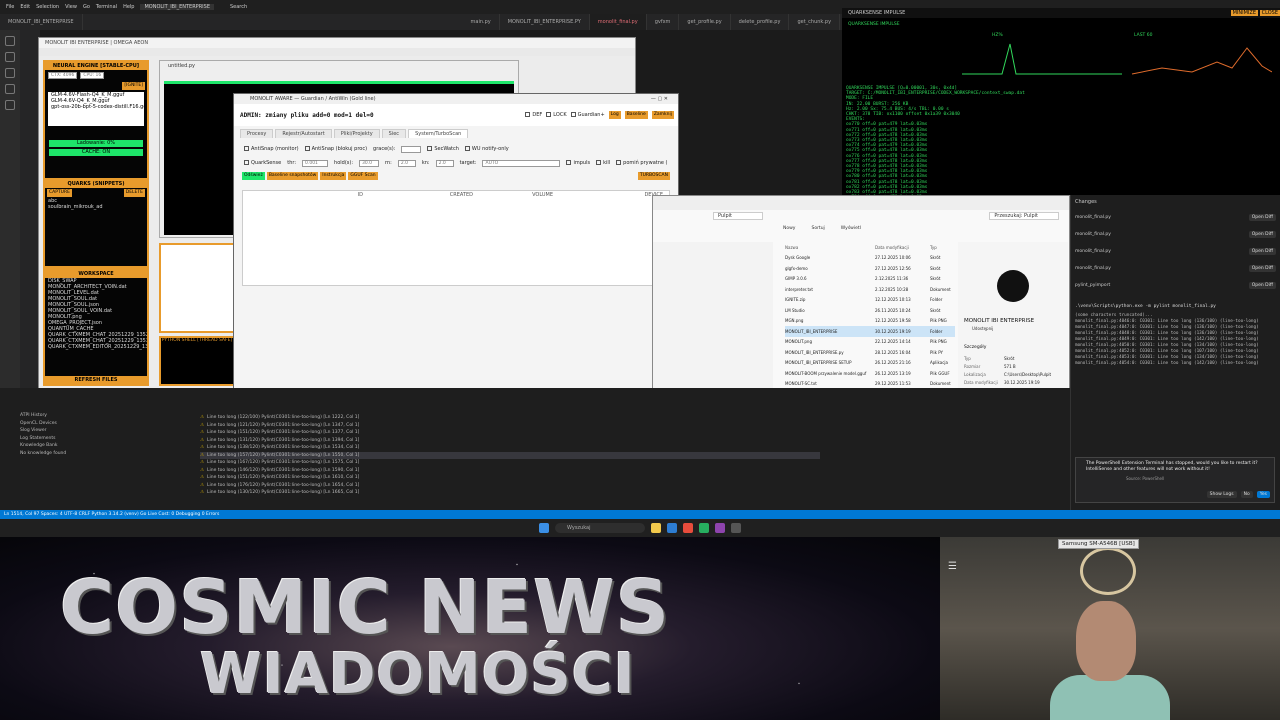  Describe the element at coordinates (369, 163) in the screenshot. I see `hold-input: 30.0` at that location.